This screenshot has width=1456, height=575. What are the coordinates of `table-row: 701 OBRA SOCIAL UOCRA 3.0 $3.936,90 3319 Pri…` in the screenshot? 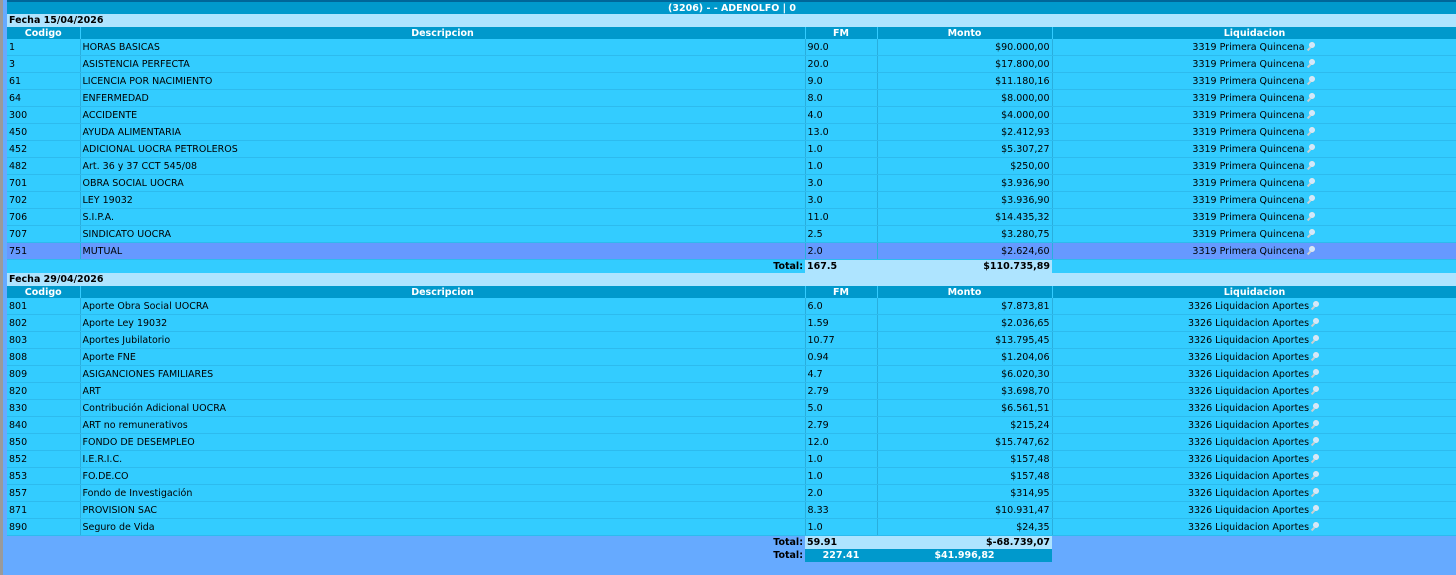 It's located at (731, 183).